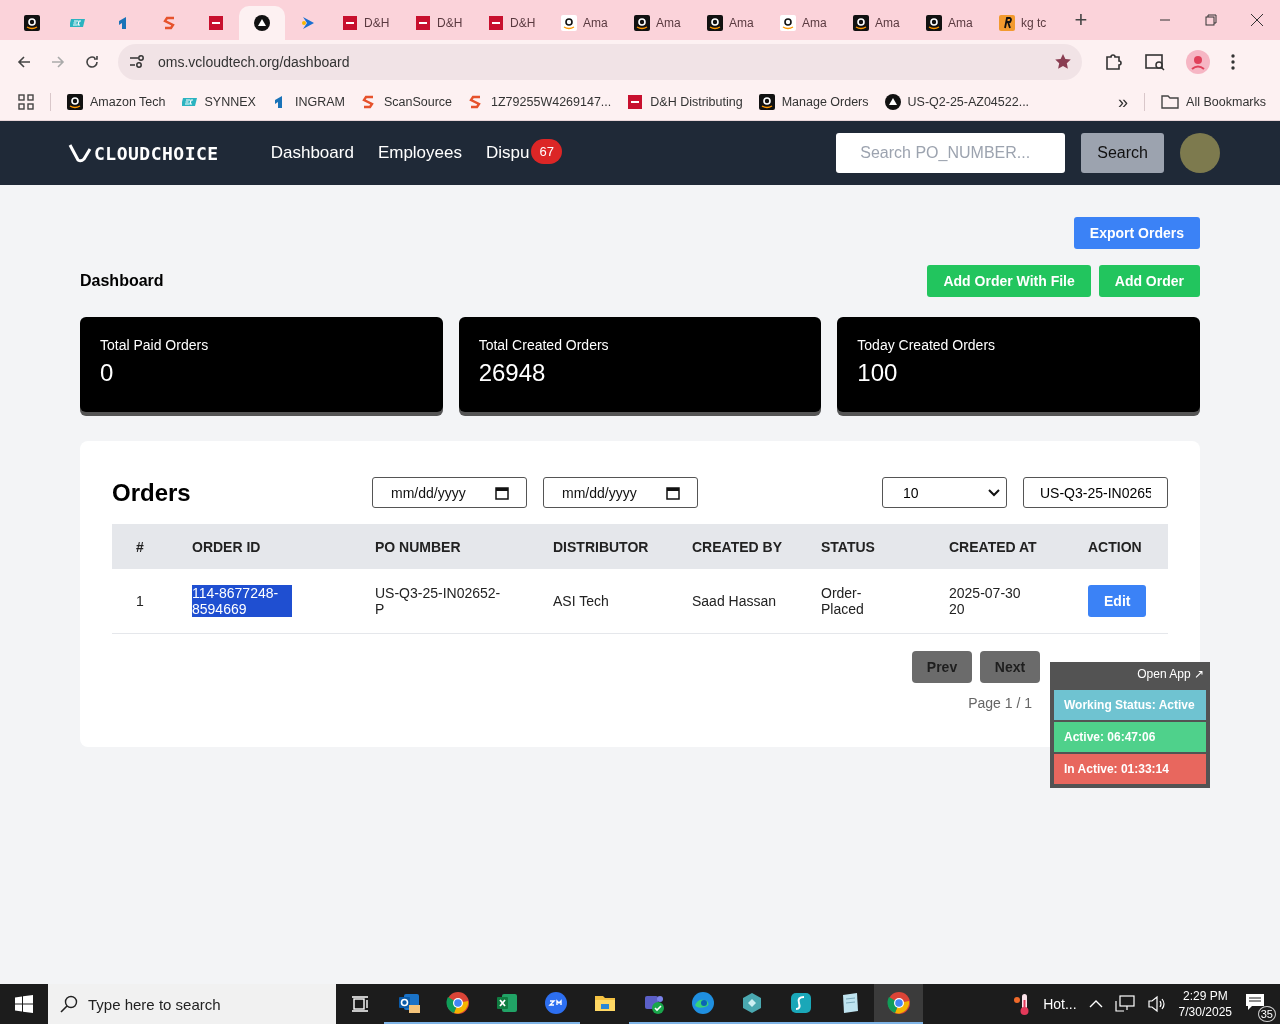 This screenshot has height=1024, width=1280. What do you see at coordinates (242, 601) in the screenshot?
I see `table-cell: 114-8677248-8594669` at bounding box center [242, 601].